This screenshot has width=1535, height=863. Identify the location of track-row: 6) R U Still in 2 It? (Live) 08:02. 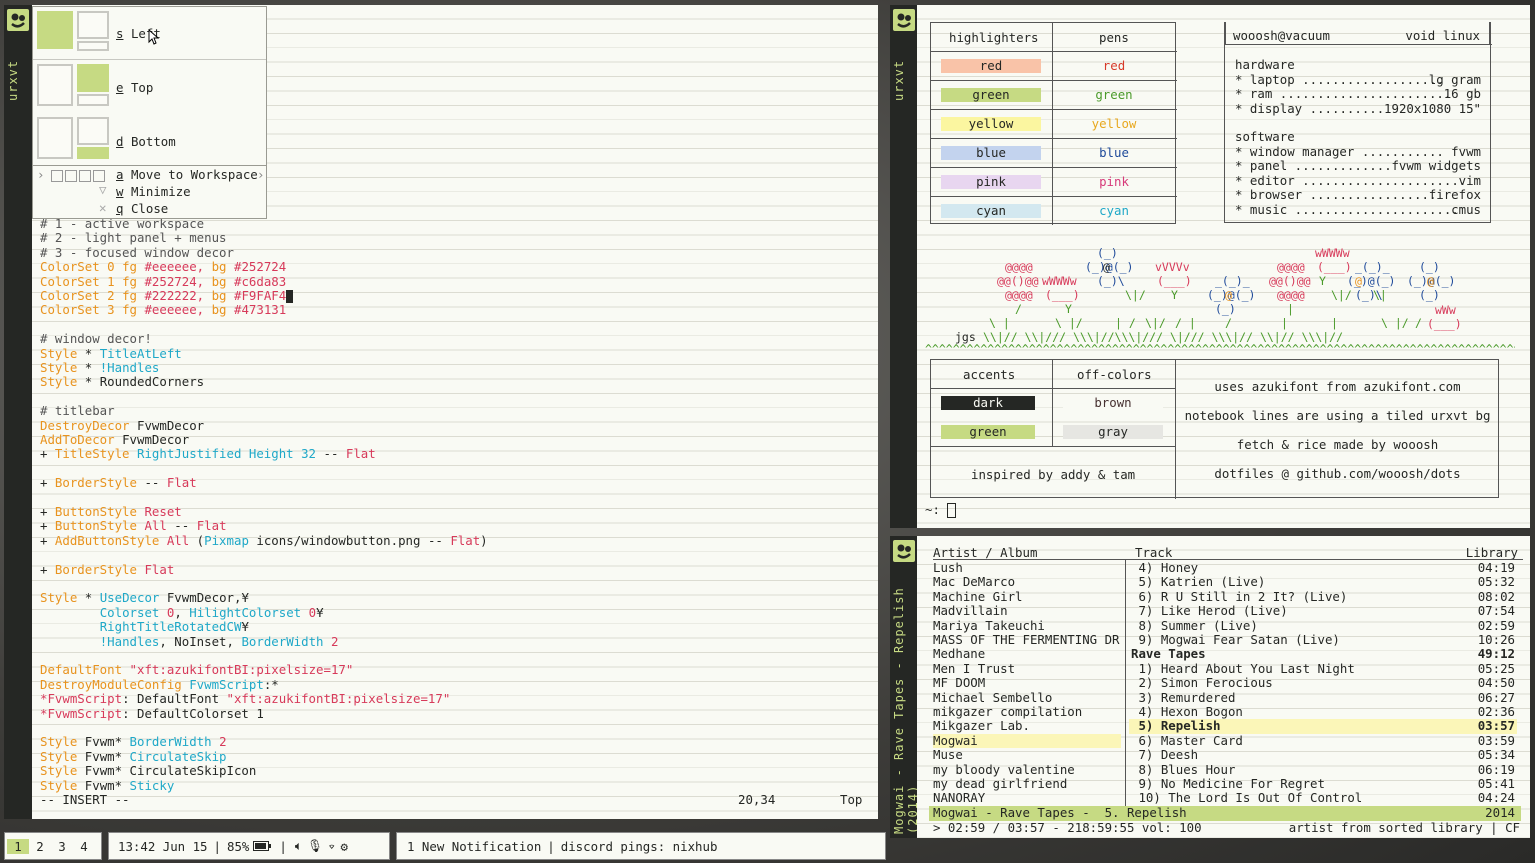
(1323, 596).